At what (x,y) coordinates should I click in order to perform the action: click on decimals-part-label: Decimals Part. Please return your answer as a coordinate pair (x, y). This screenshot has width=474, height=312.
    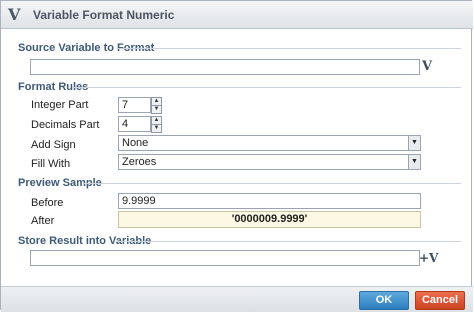
    Looking at the image, I should click on (65, 125).